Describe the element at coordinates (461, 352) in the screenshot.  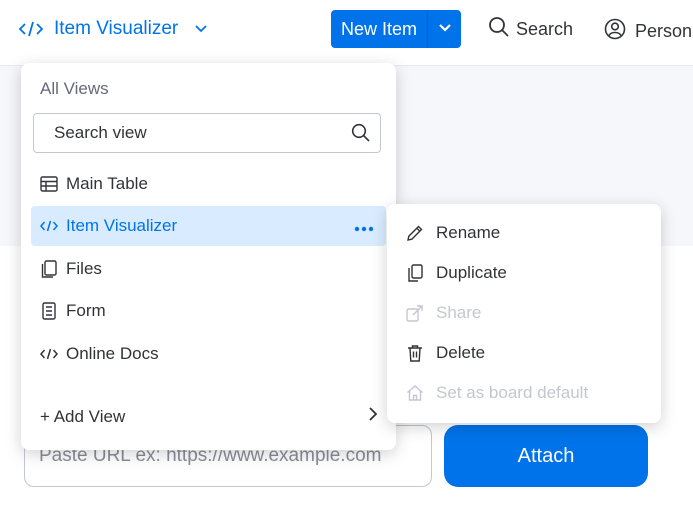
I see `menu-item-label: Delete` at that location.